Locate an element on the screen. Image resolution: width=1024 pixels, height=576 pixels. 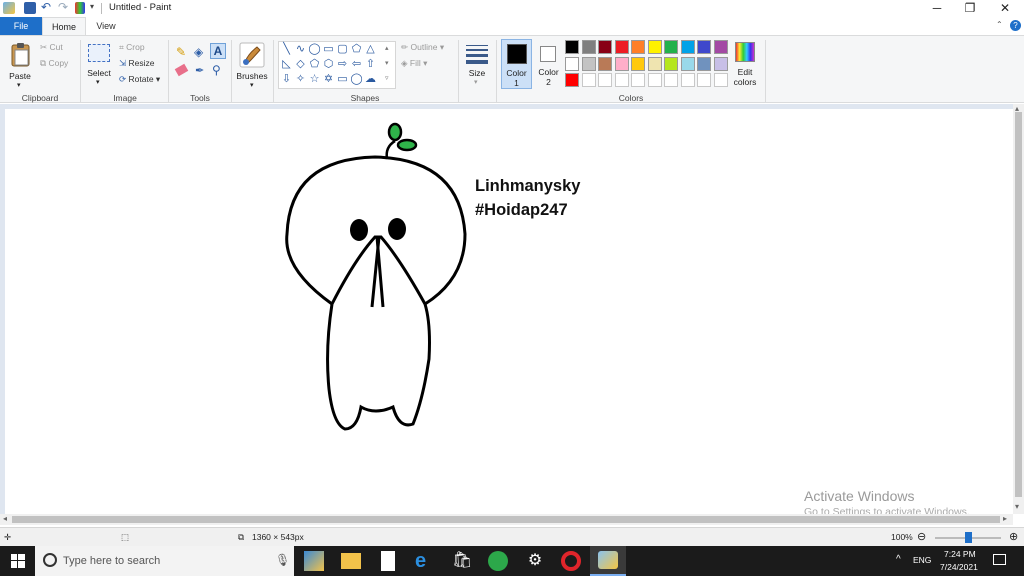
text-tool: A is located at coordinates (218, 51).